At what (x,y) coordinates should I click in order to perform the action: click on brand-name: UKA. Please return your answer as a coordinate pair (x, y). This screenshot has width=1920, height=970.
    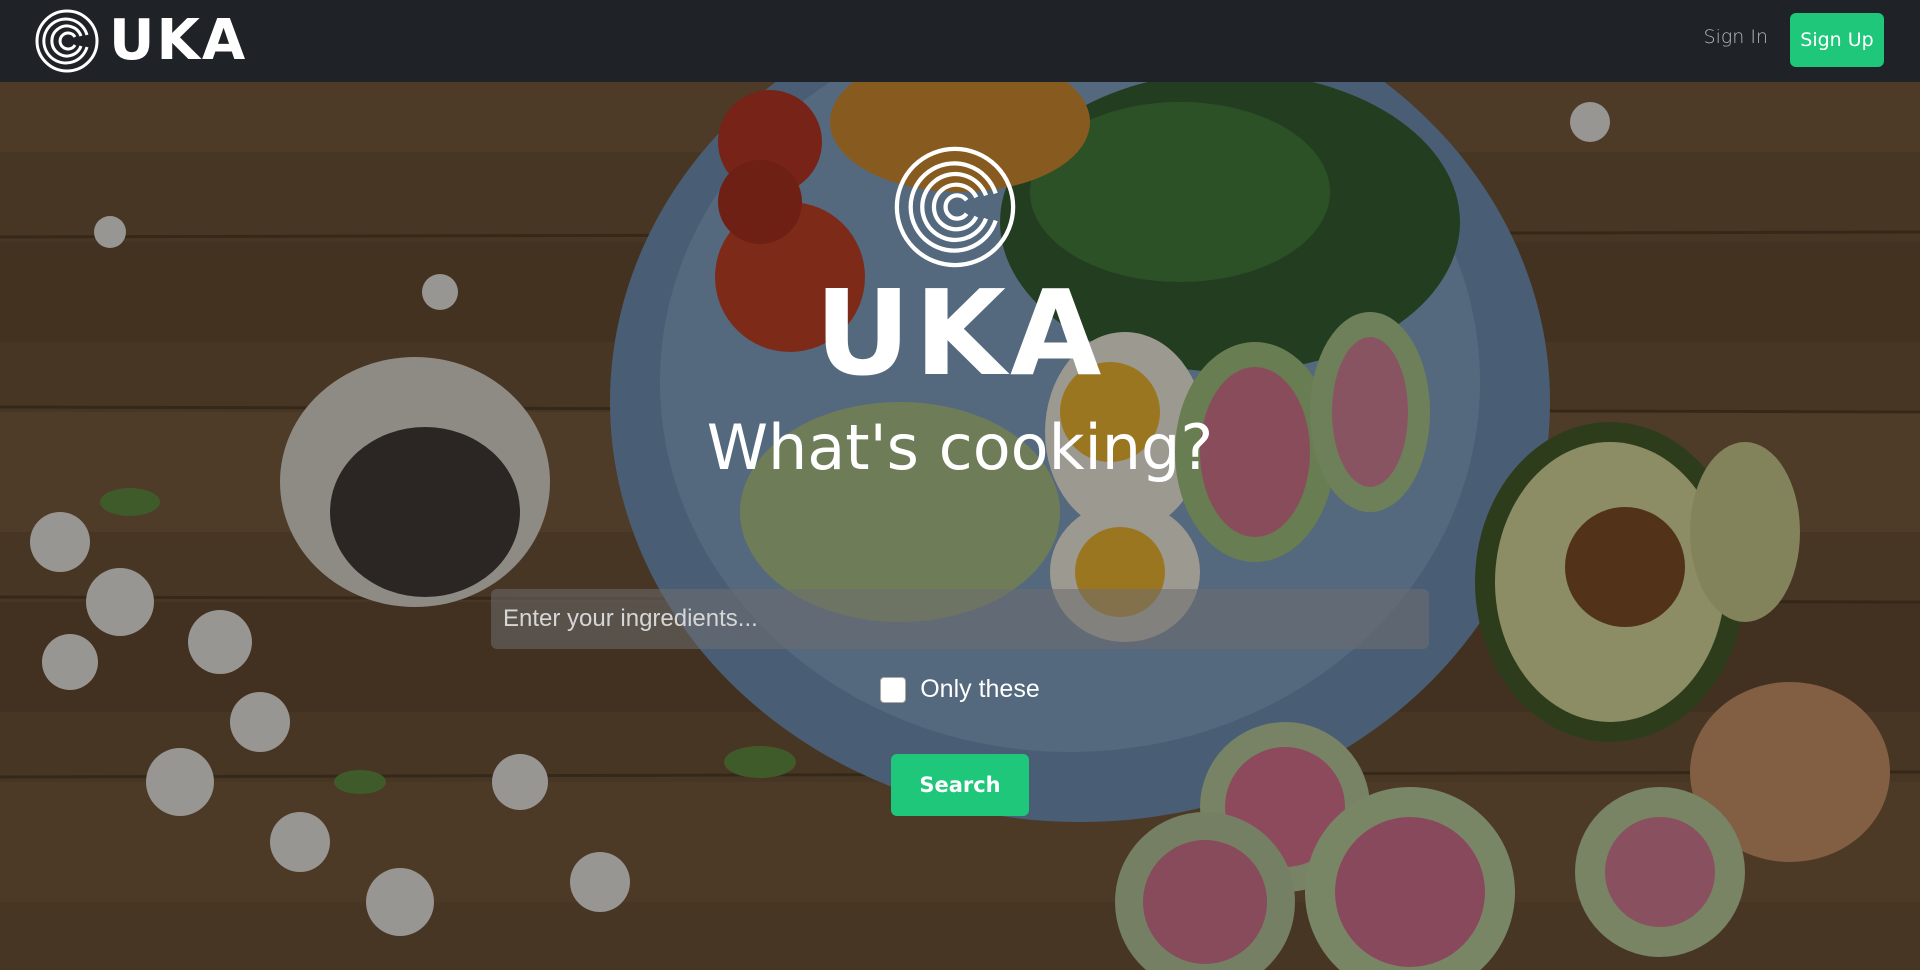
    Looking at the image, I should click on (178, 40).